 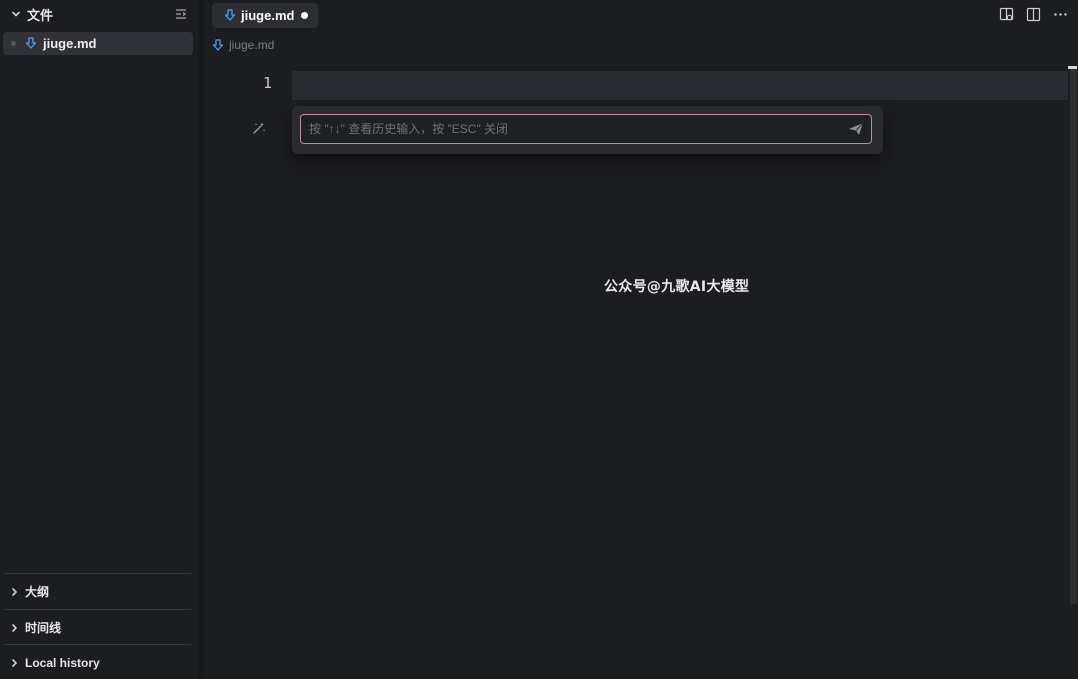 I want to click on breadcrumb: jiuge.md, so click(x=243, y=45).